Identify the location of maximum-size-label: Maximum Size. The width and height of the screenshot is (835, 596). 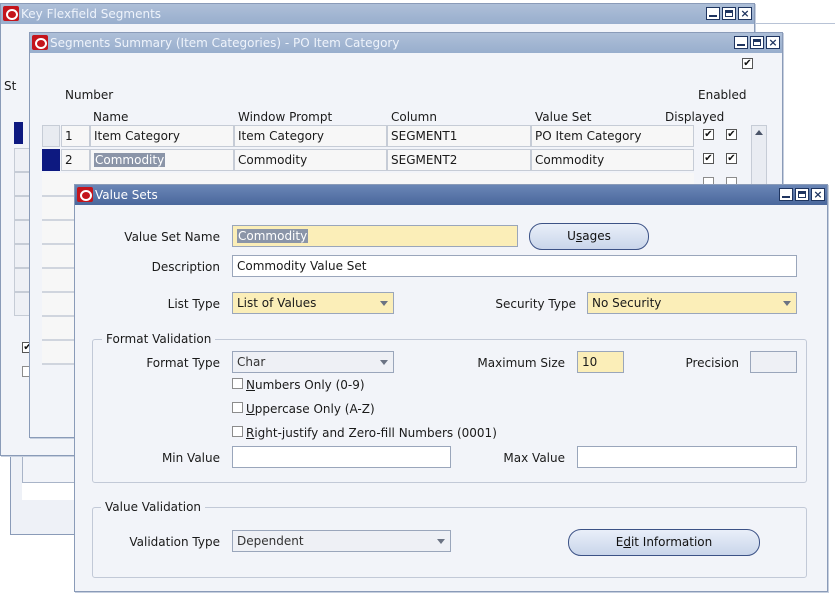
(521, 363).